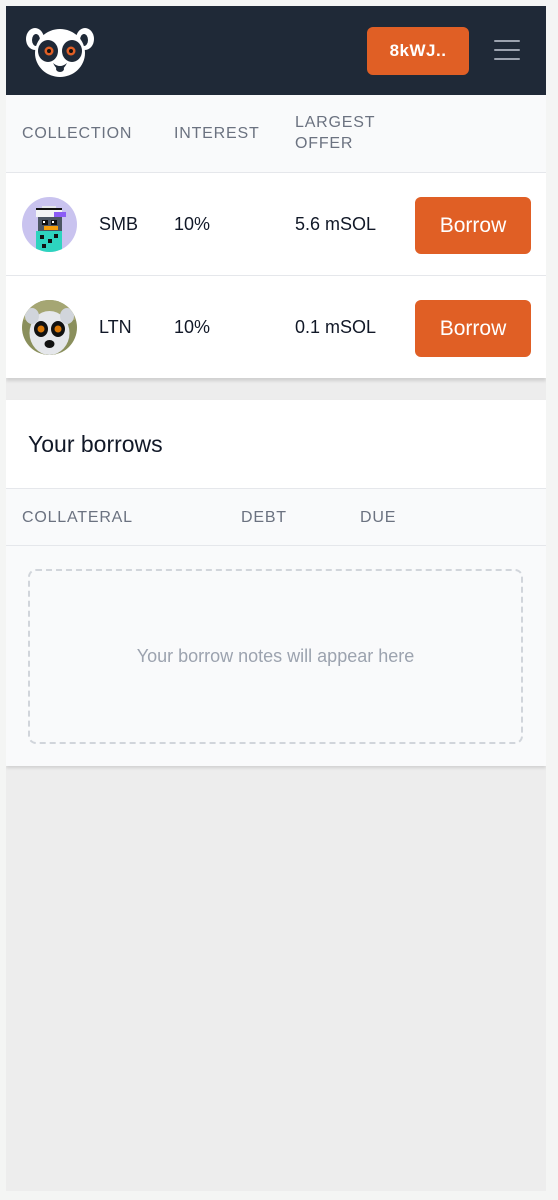 Image resolution: width=558 pixels, height=1200 pixels. I want to click on largest-offer-value: 0.1 mSOL, so click(336, 327).